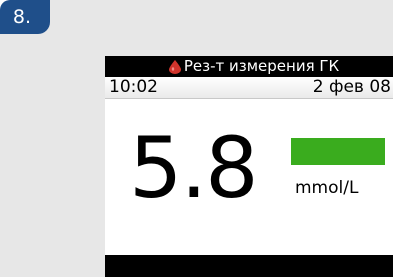  What do you see at coordinates (338, 151) in the screenshot?
I see `target-range-indicator` at bounding box center [338, 151].